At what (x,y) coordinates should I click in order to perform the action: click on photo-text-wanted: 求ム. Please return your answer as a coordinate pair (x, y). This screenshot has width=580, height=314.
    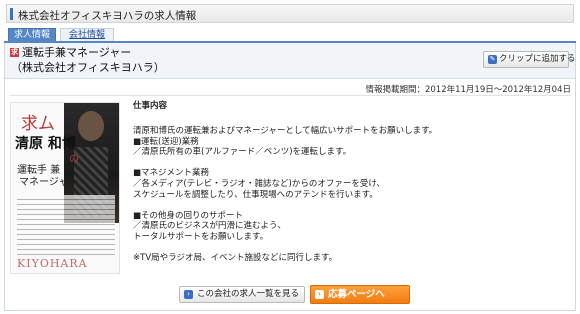
    Looking at the image, I should click on (38, 124).